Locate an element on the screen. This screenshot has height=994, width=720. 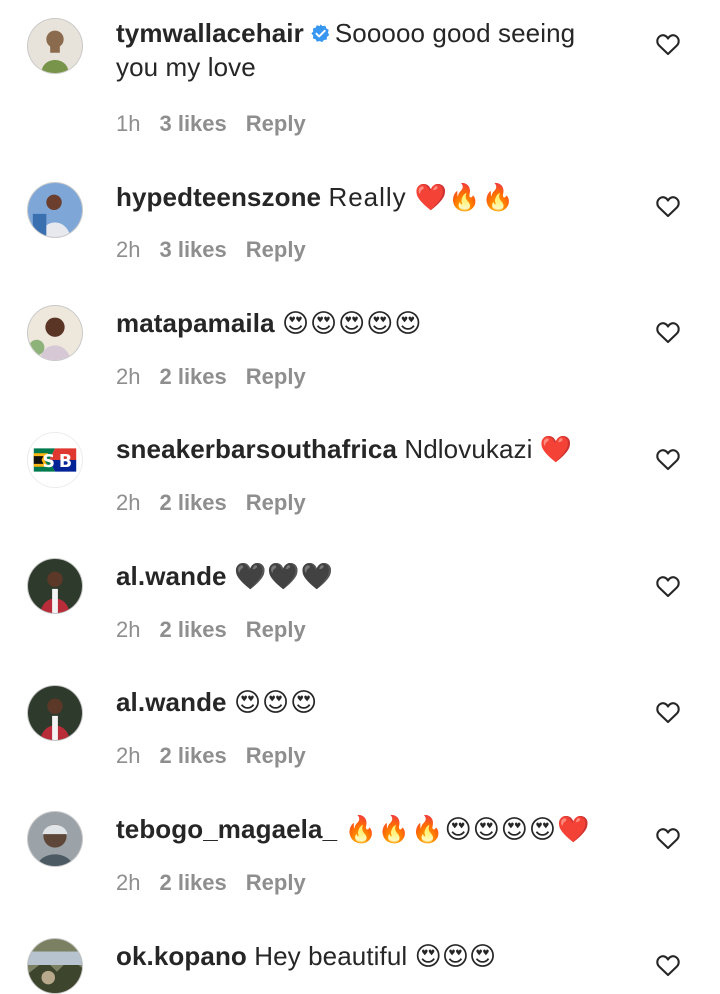
comment-item: matapamaila 😍😍😍😍😍 2h 2 likes Reply is located at coordinates (360, 339).